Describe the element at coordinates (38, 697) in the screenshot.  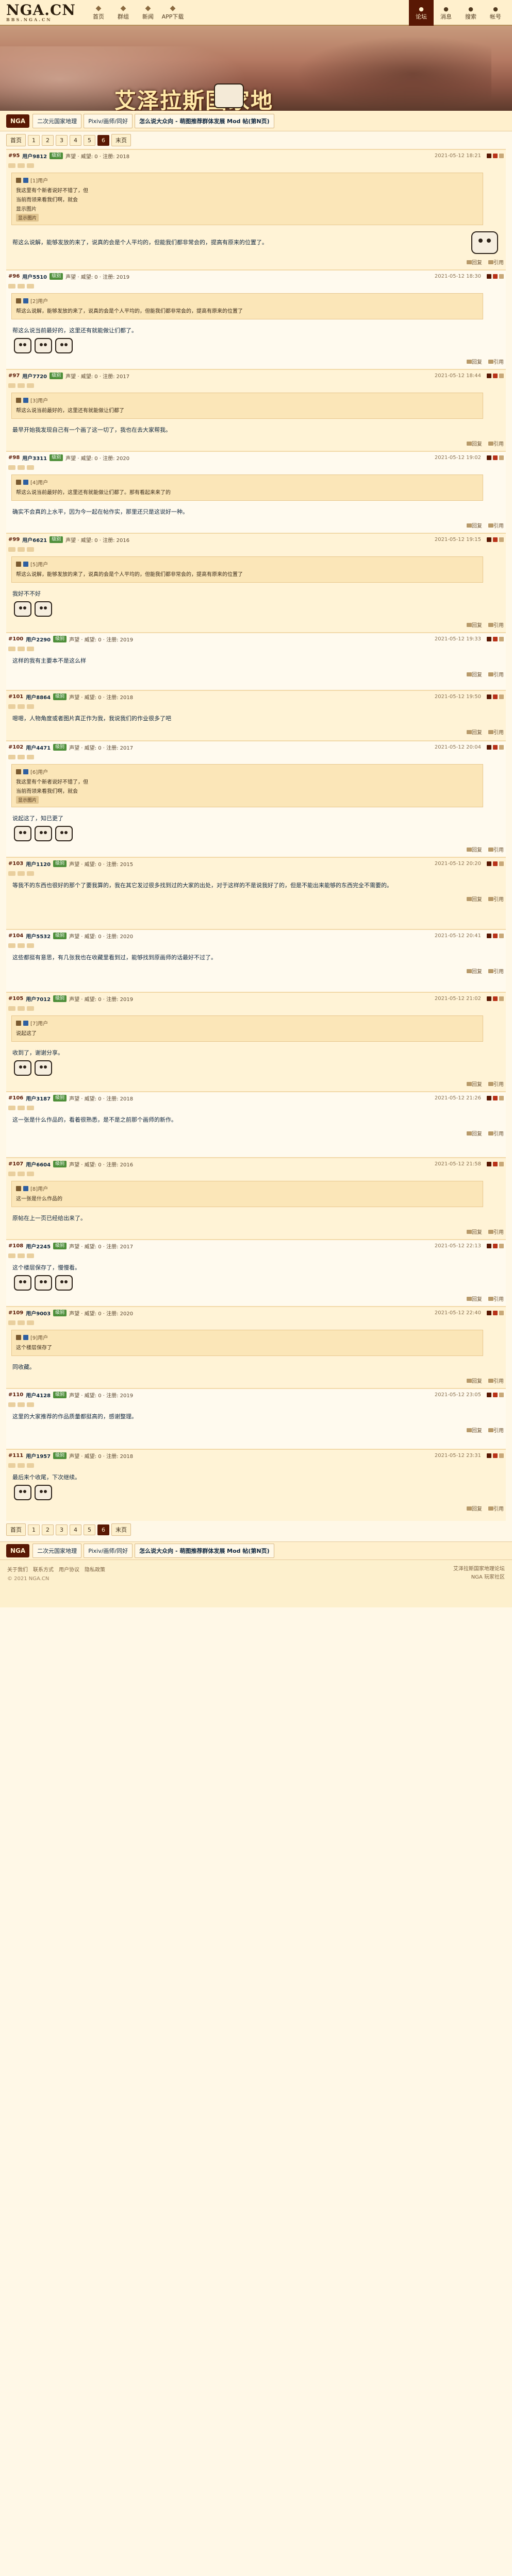
I see `post-username: 用户8864` at that location.